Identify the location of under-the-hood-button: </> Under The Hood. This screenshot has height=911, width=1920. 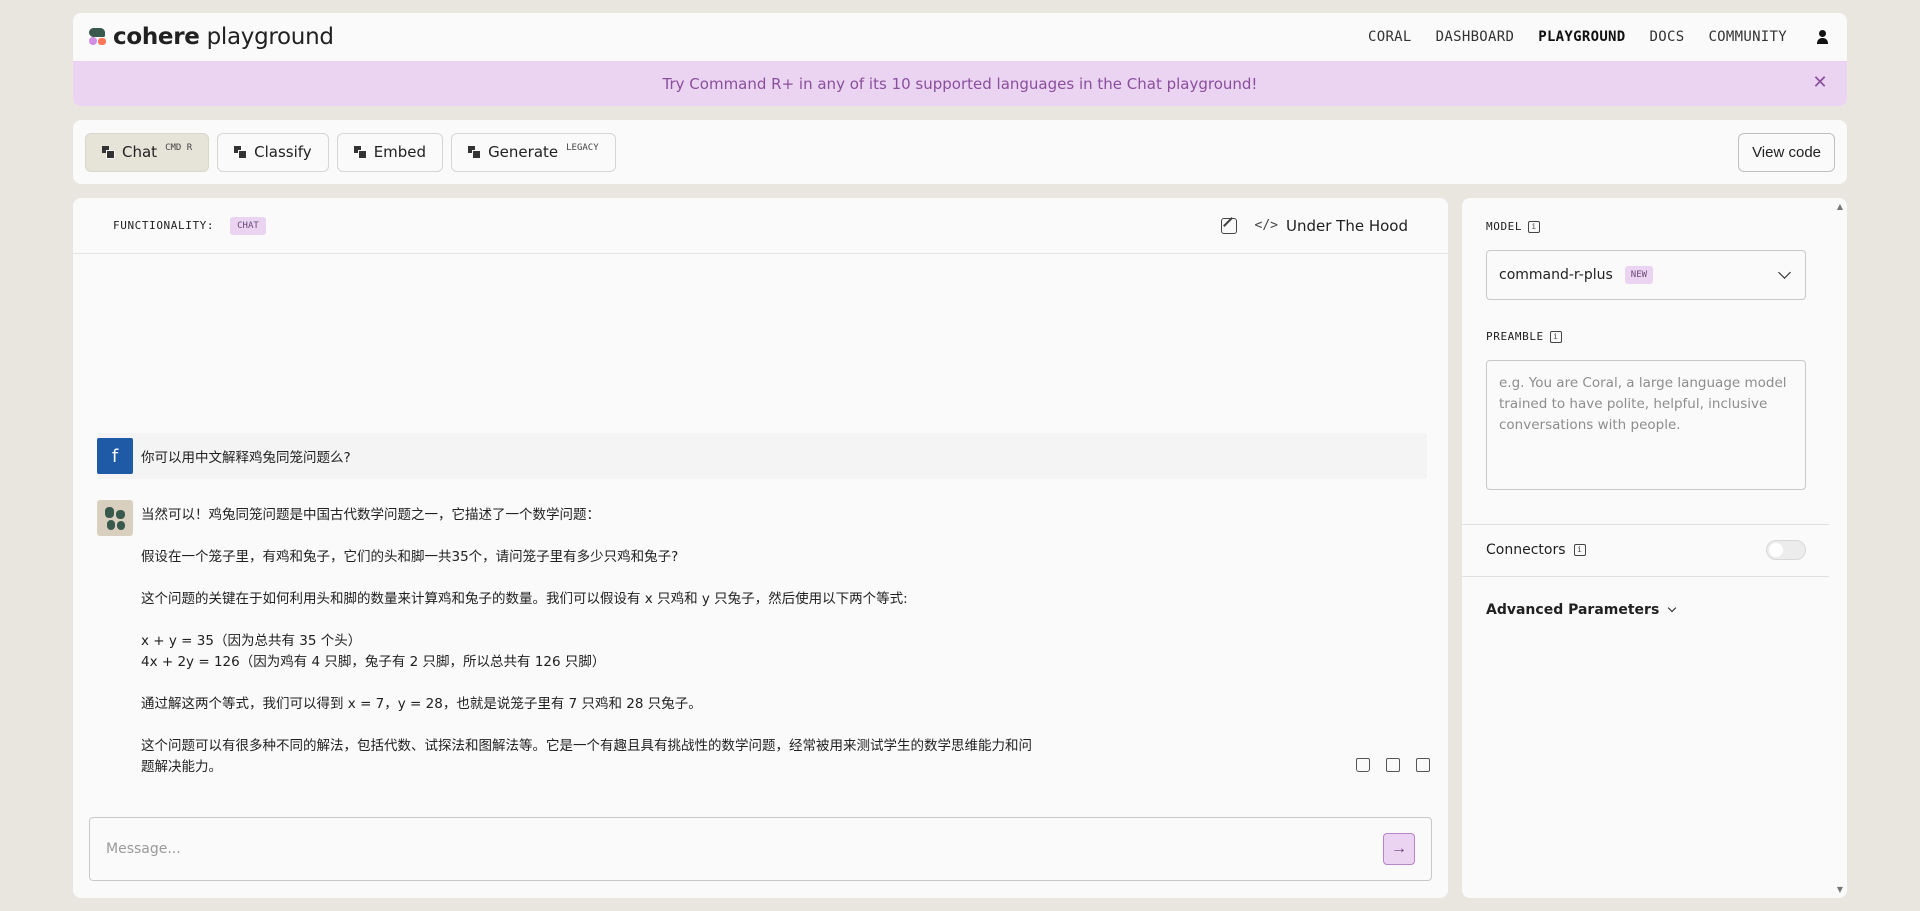
(1331, 226).